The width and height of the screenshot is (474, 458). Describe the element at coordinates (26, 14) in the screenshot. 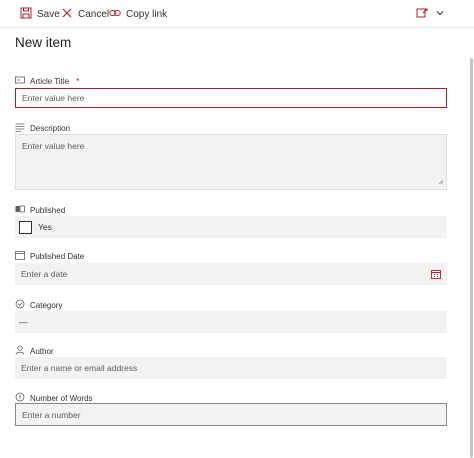

I see `save-icon` at that location.